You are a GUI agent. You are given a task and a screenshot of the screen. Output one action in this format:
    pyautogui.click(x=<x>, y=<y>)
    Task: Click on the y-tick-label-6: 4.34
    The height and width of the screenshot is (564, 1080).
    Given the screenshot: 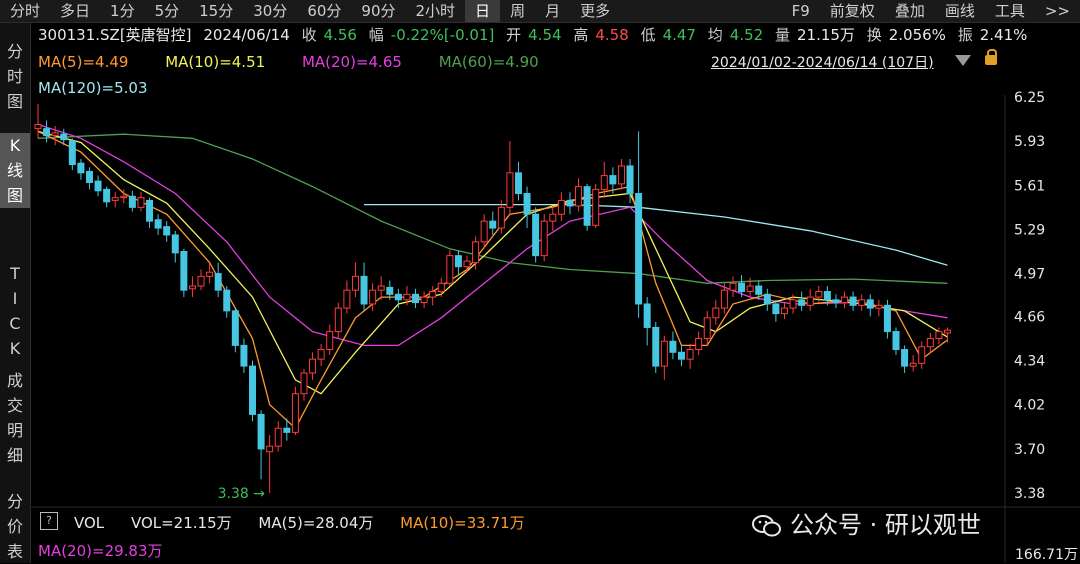 What is the action you would take?
    pyautogui.click(x=1029, y=362)
    